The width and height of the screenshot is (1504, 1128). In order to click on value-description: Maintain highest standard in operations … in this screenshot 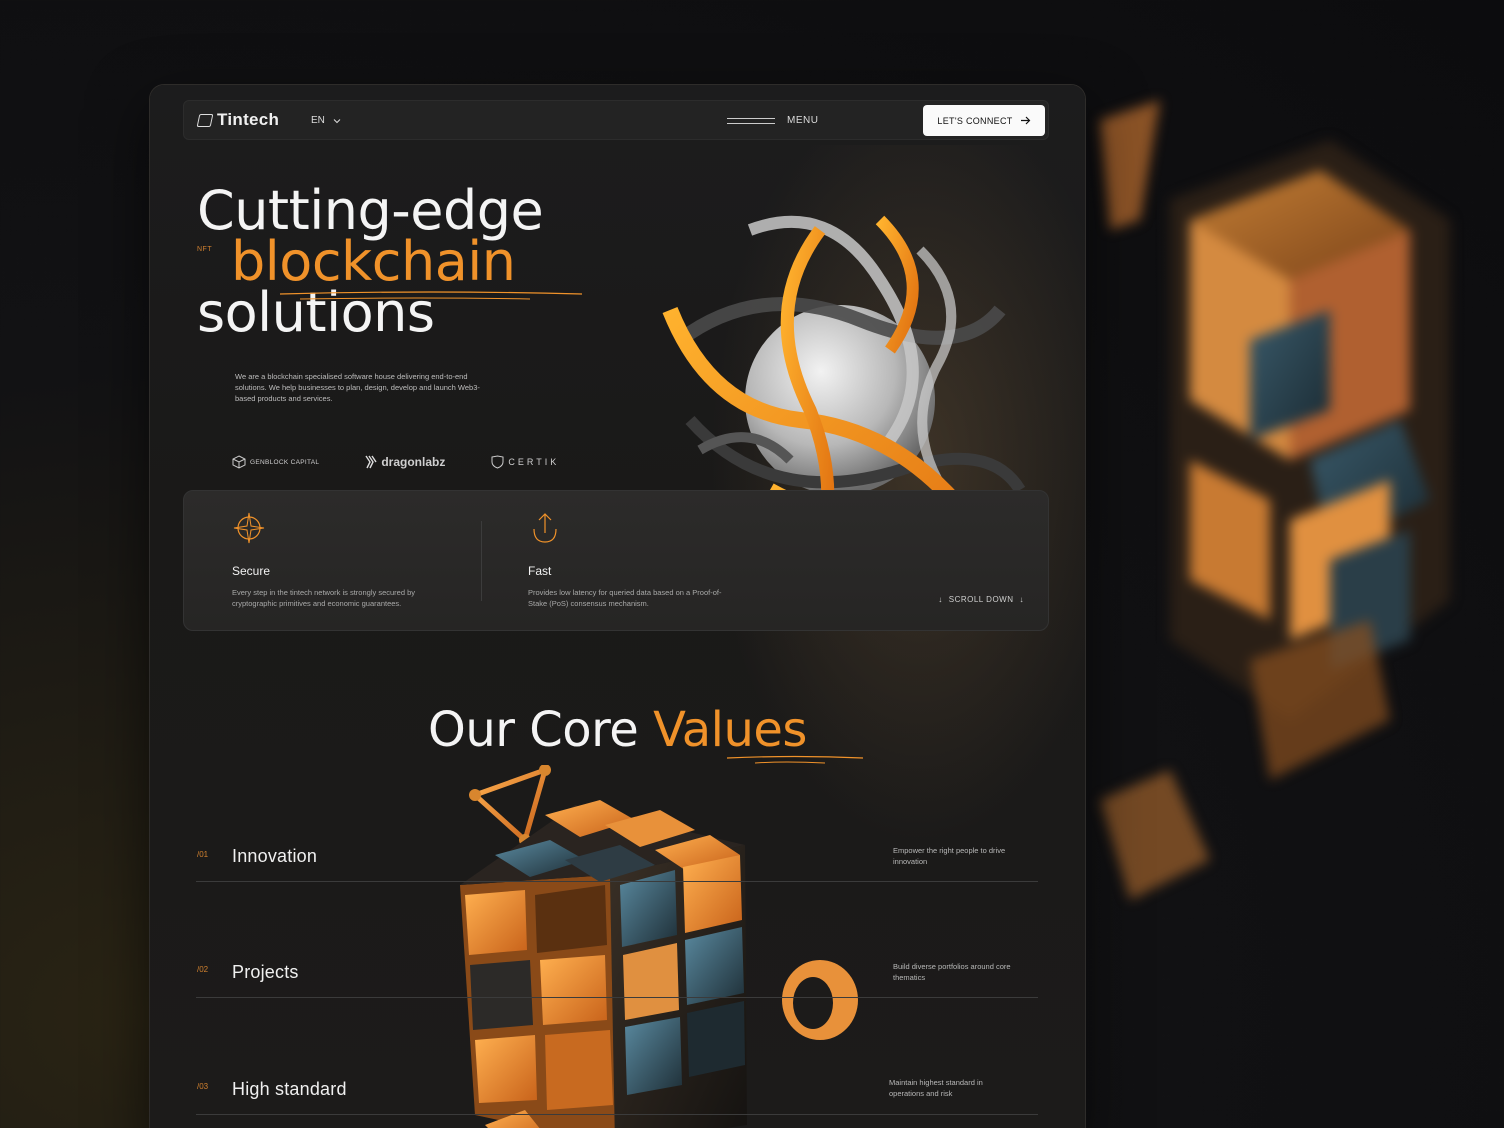, I will do `click(936, 1088)`.